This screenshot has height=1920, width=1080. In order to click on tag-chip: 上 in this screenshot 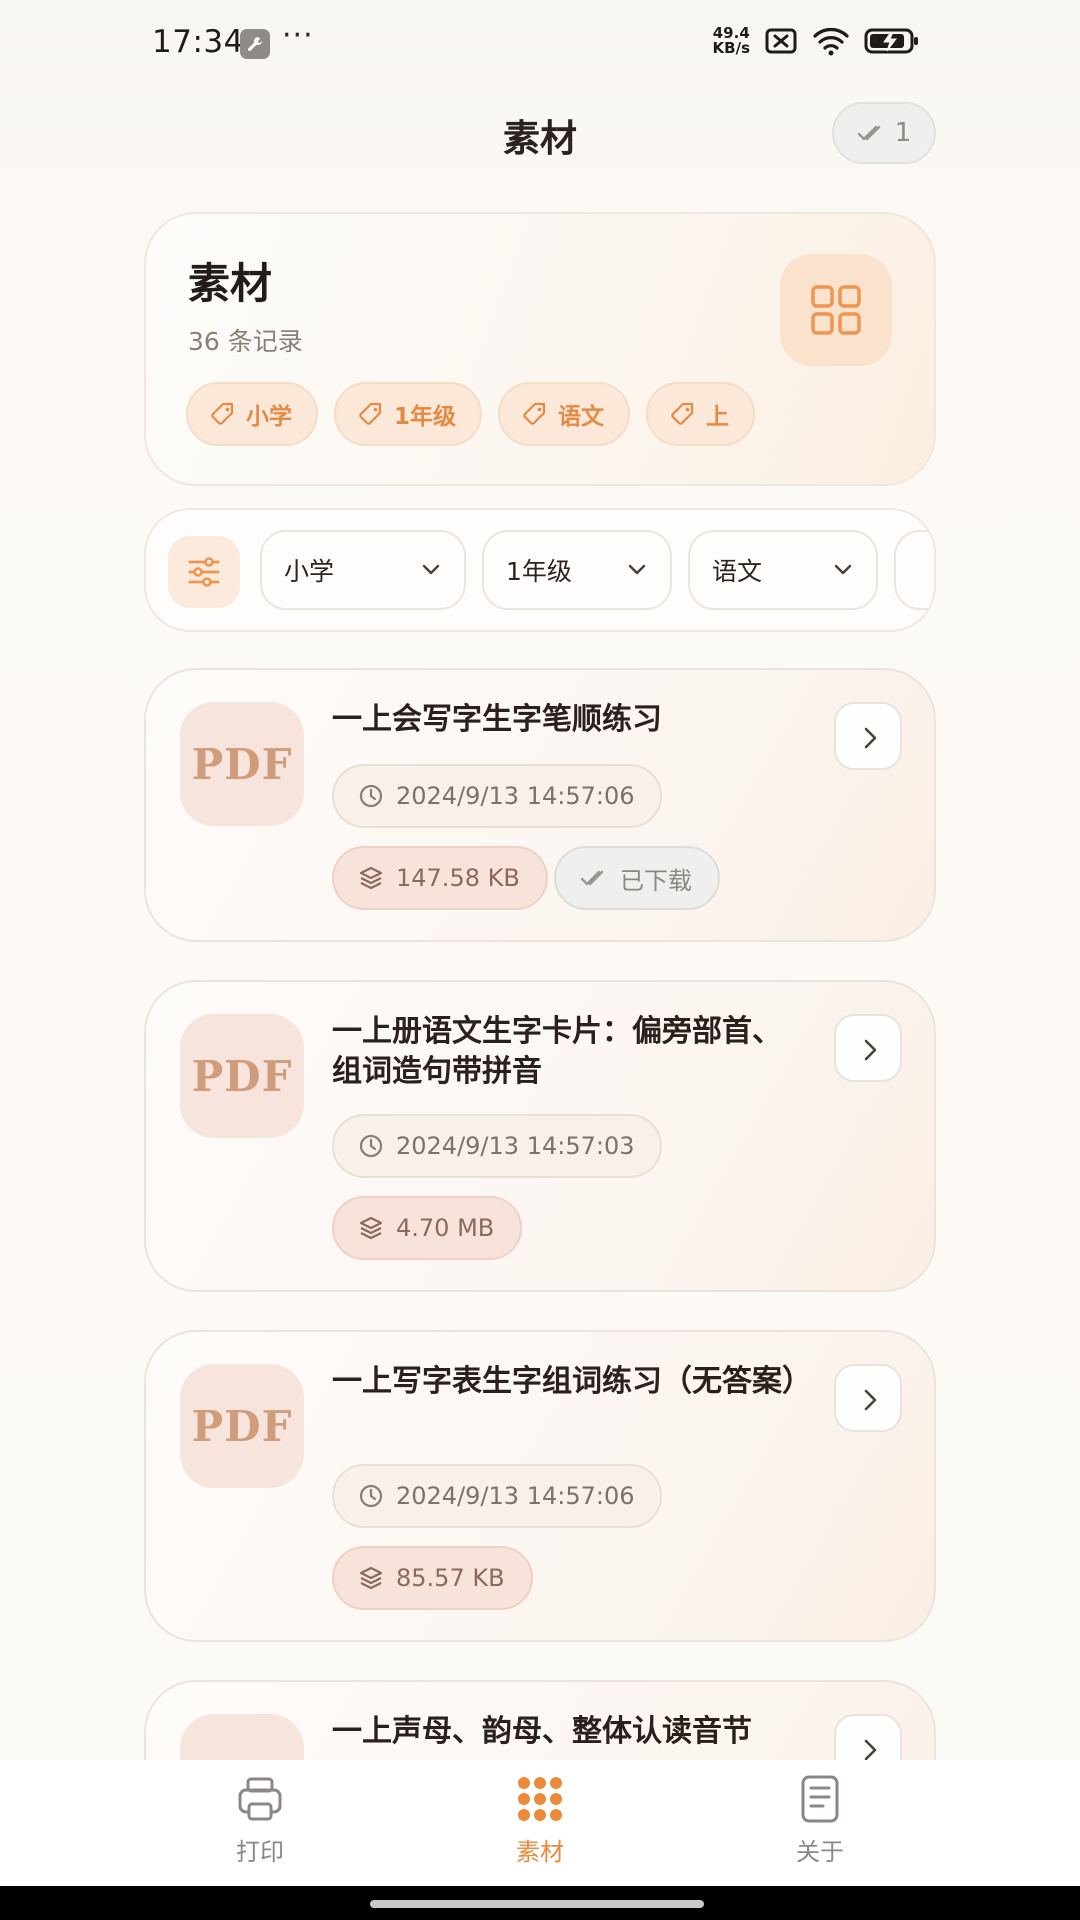, I will do `click(701, 414)`.